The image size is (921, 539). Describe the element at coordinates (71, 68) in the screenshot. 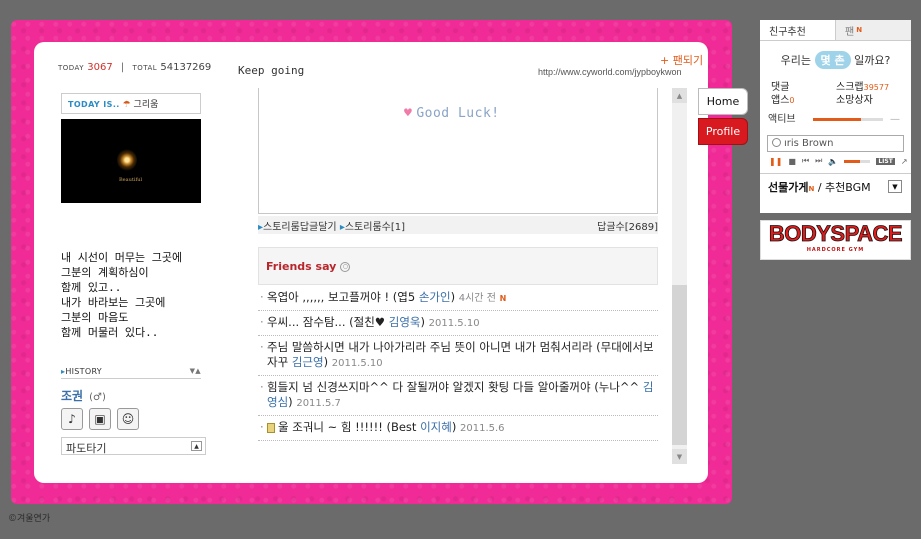

I see `today-label: TODAY` at that location.